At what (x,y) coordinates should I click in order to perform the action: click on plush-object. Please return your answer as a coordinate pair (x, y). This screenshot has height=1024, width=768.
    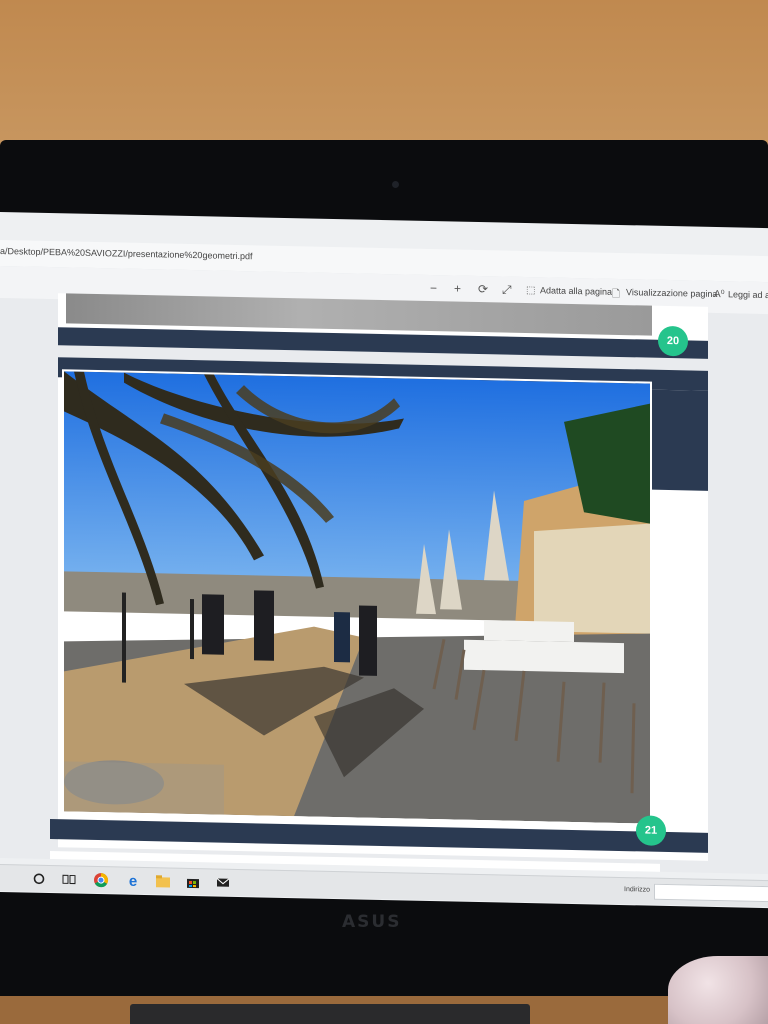
    Looking at the image, I should click on (718, 990).